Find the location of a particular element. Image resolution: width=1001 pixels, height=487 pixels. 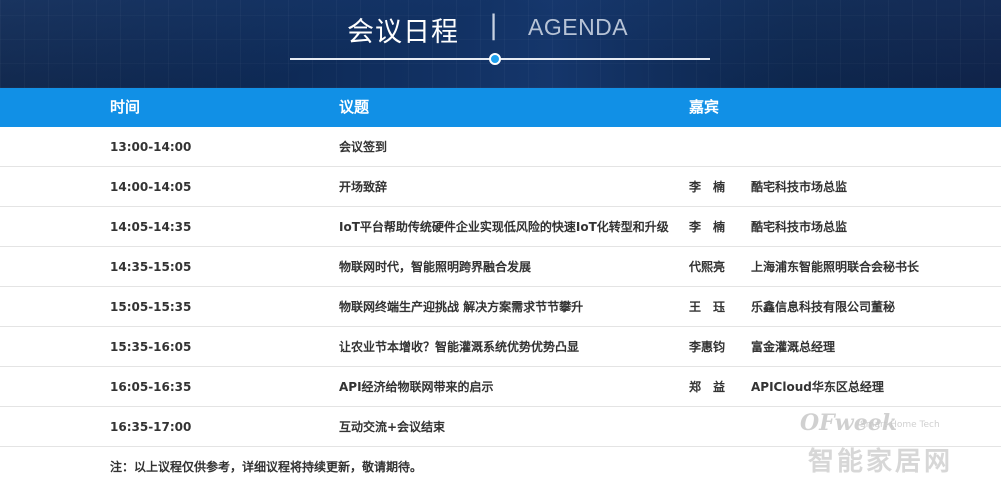

row-topic: API经济给物联网带来的启示 is located at coordinates (416, 387).